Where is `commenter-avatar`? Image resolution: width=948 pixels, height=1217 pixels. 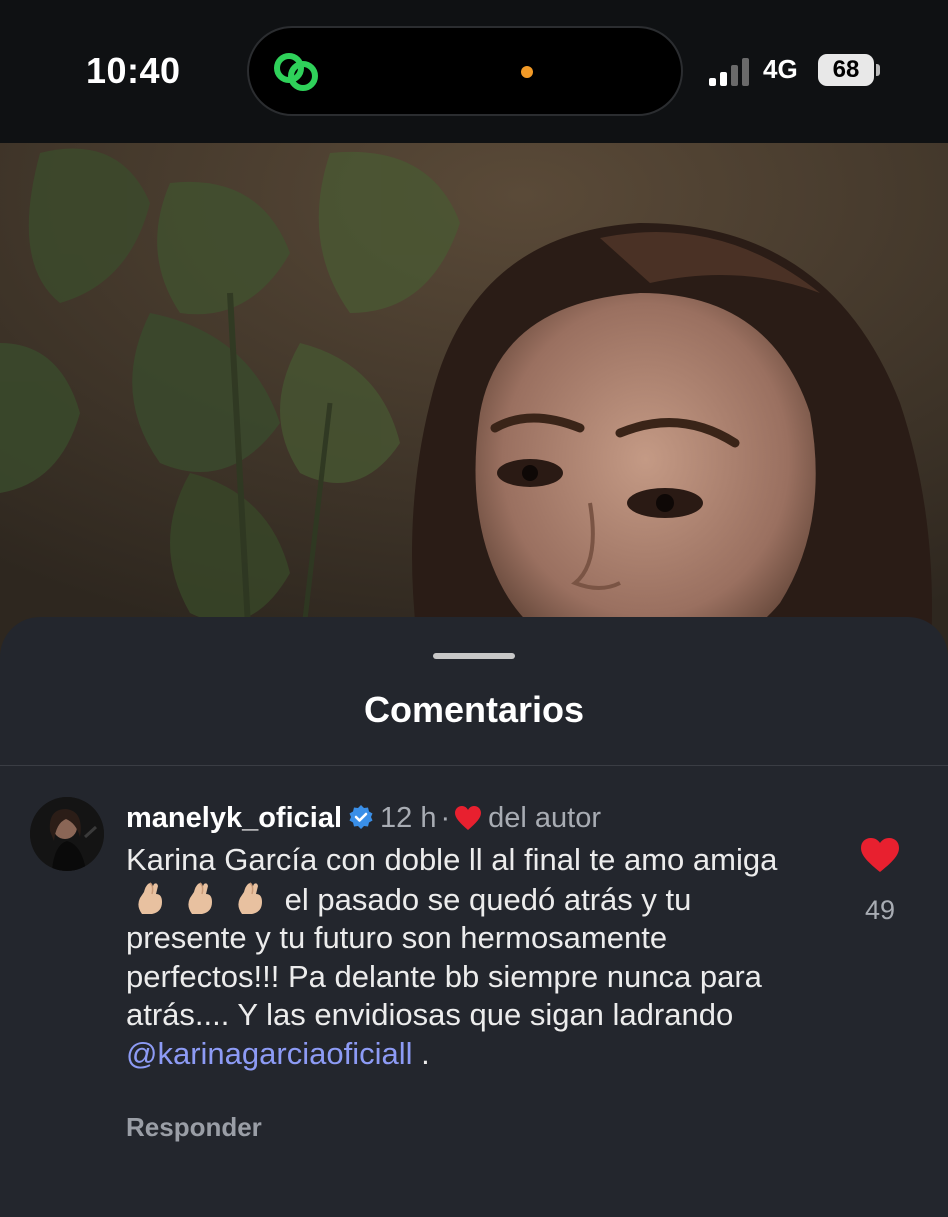 commenter-avatar is located at coordinates (67, 834).